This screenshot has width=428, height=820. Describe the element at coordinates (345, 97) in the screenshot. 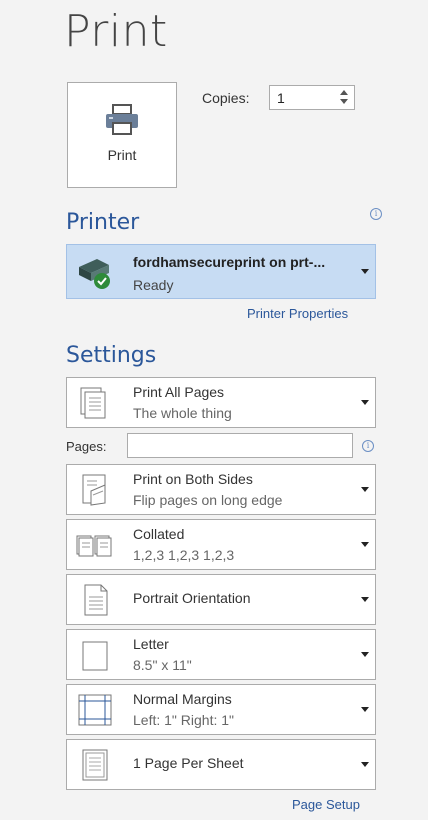

I see `copies-spinner` at that location.